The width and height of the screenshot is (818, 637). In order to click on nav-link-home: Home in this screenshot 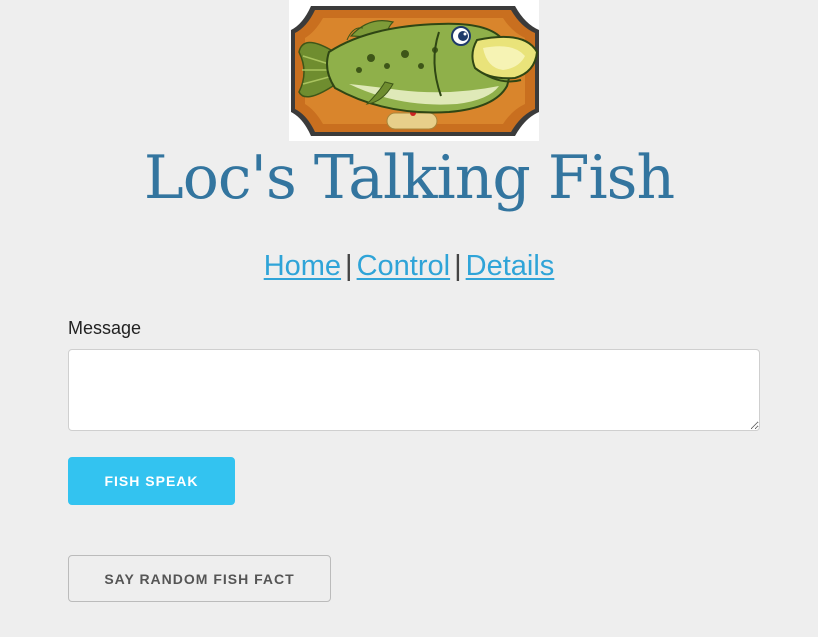, I will do `click(302, 266)`.